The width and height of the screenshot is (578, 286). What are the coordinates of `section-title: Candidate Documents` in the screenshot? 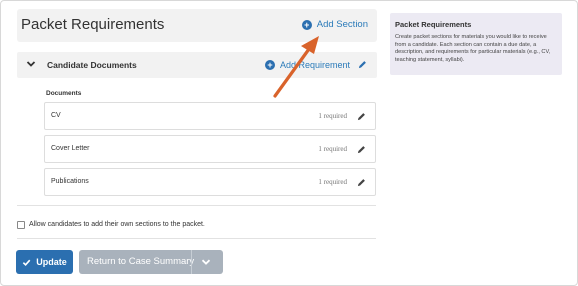 It's located at (92, 65).